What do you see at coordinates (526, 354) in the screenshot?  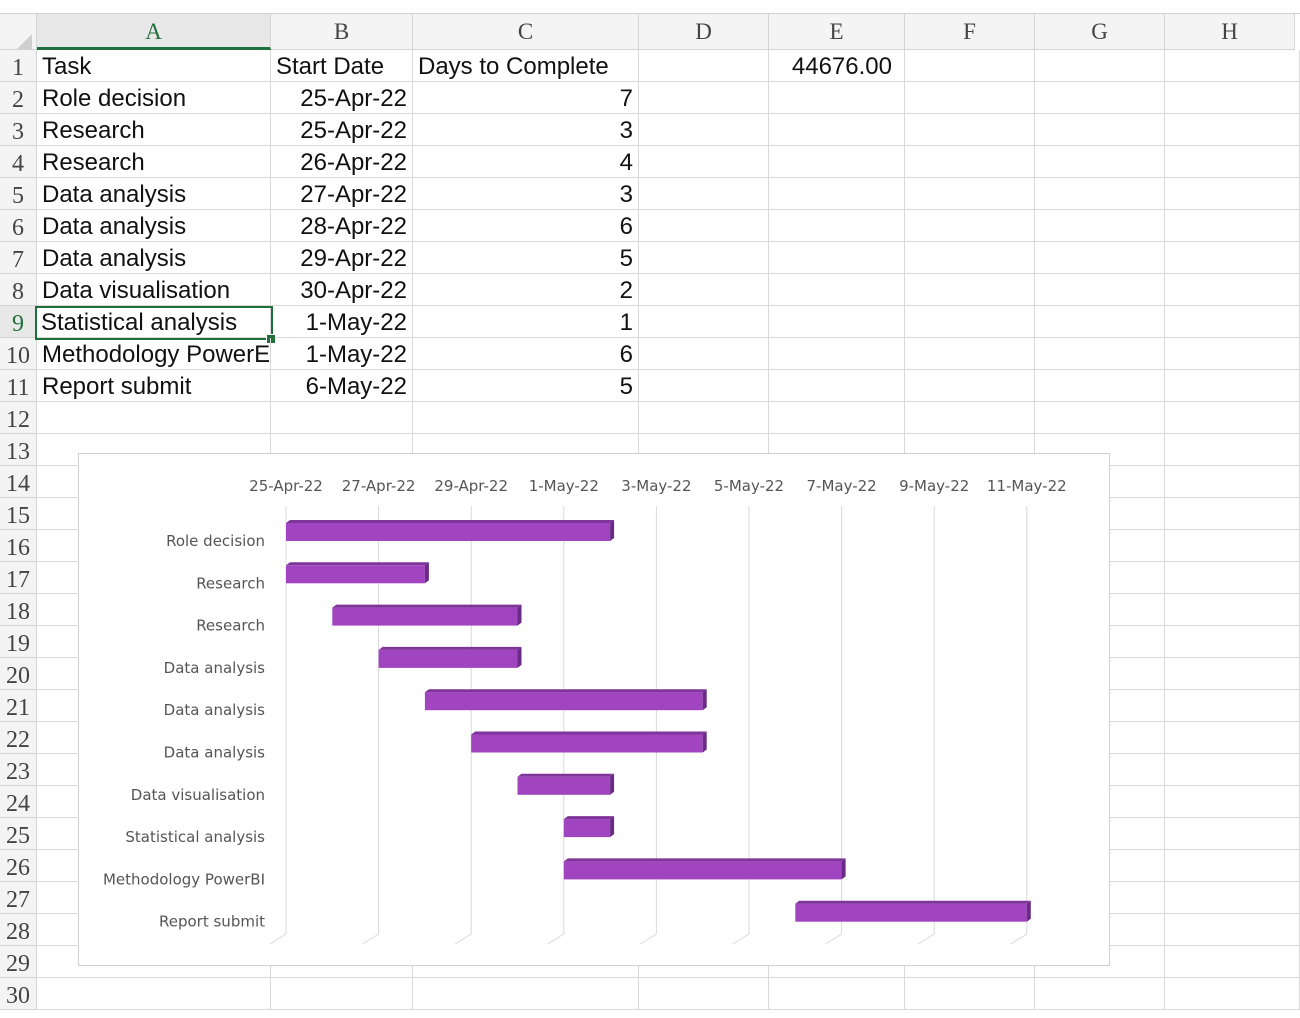 I see `cell-c10: 6` at bounding box center [526, 354].